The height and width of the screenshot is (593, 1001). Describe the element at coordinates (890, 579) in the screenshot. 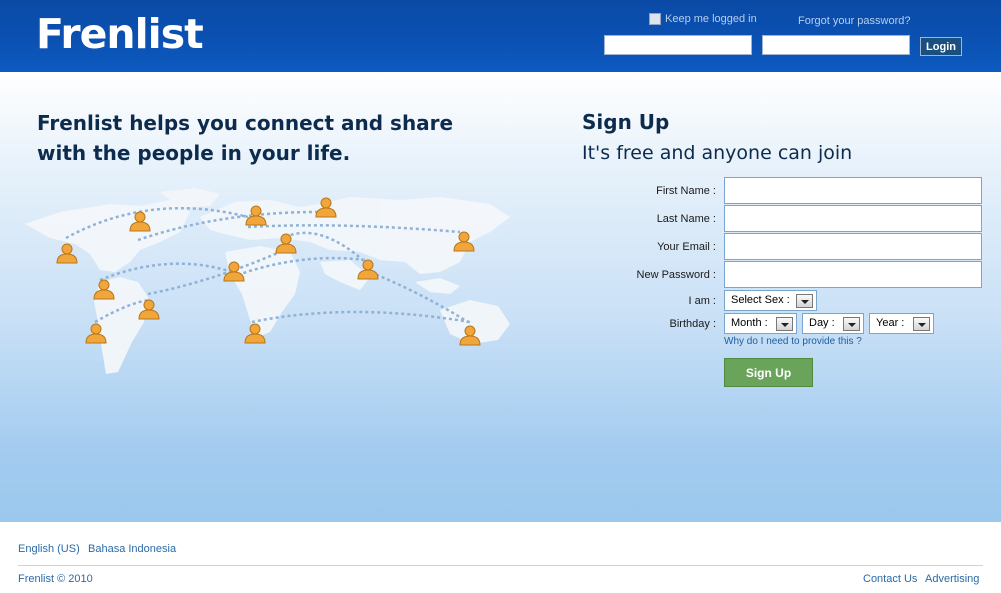

I see `contact-us-link: Contact Us` at that location.